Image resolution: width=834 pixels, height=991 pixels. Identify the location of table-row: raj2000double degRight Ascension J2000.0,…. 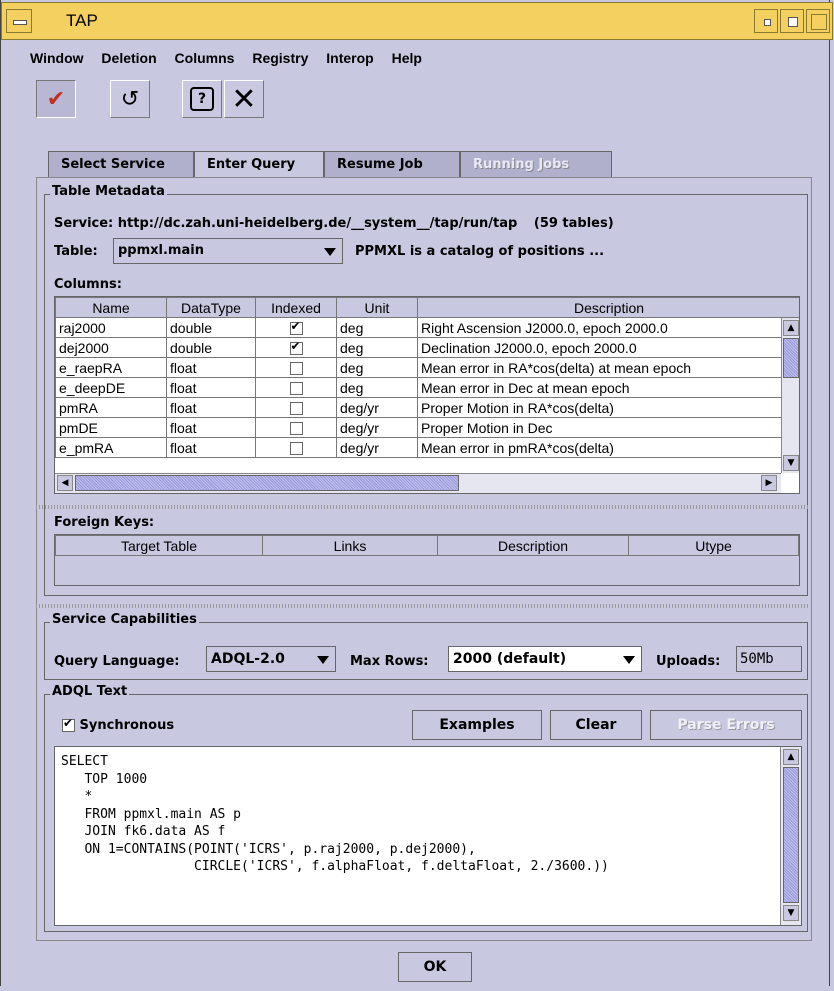
(427, 327).